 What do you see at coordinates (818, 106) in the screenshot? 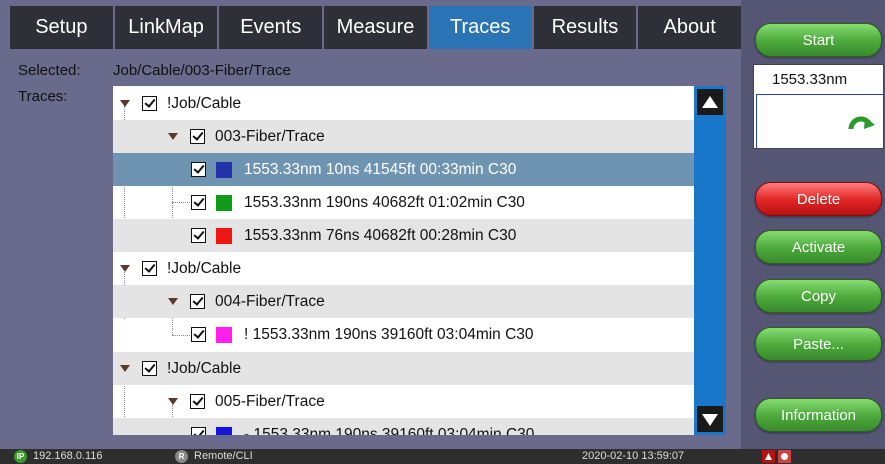
I see `trace-preview: 1553.33nm` at bounding box center [818, 106].